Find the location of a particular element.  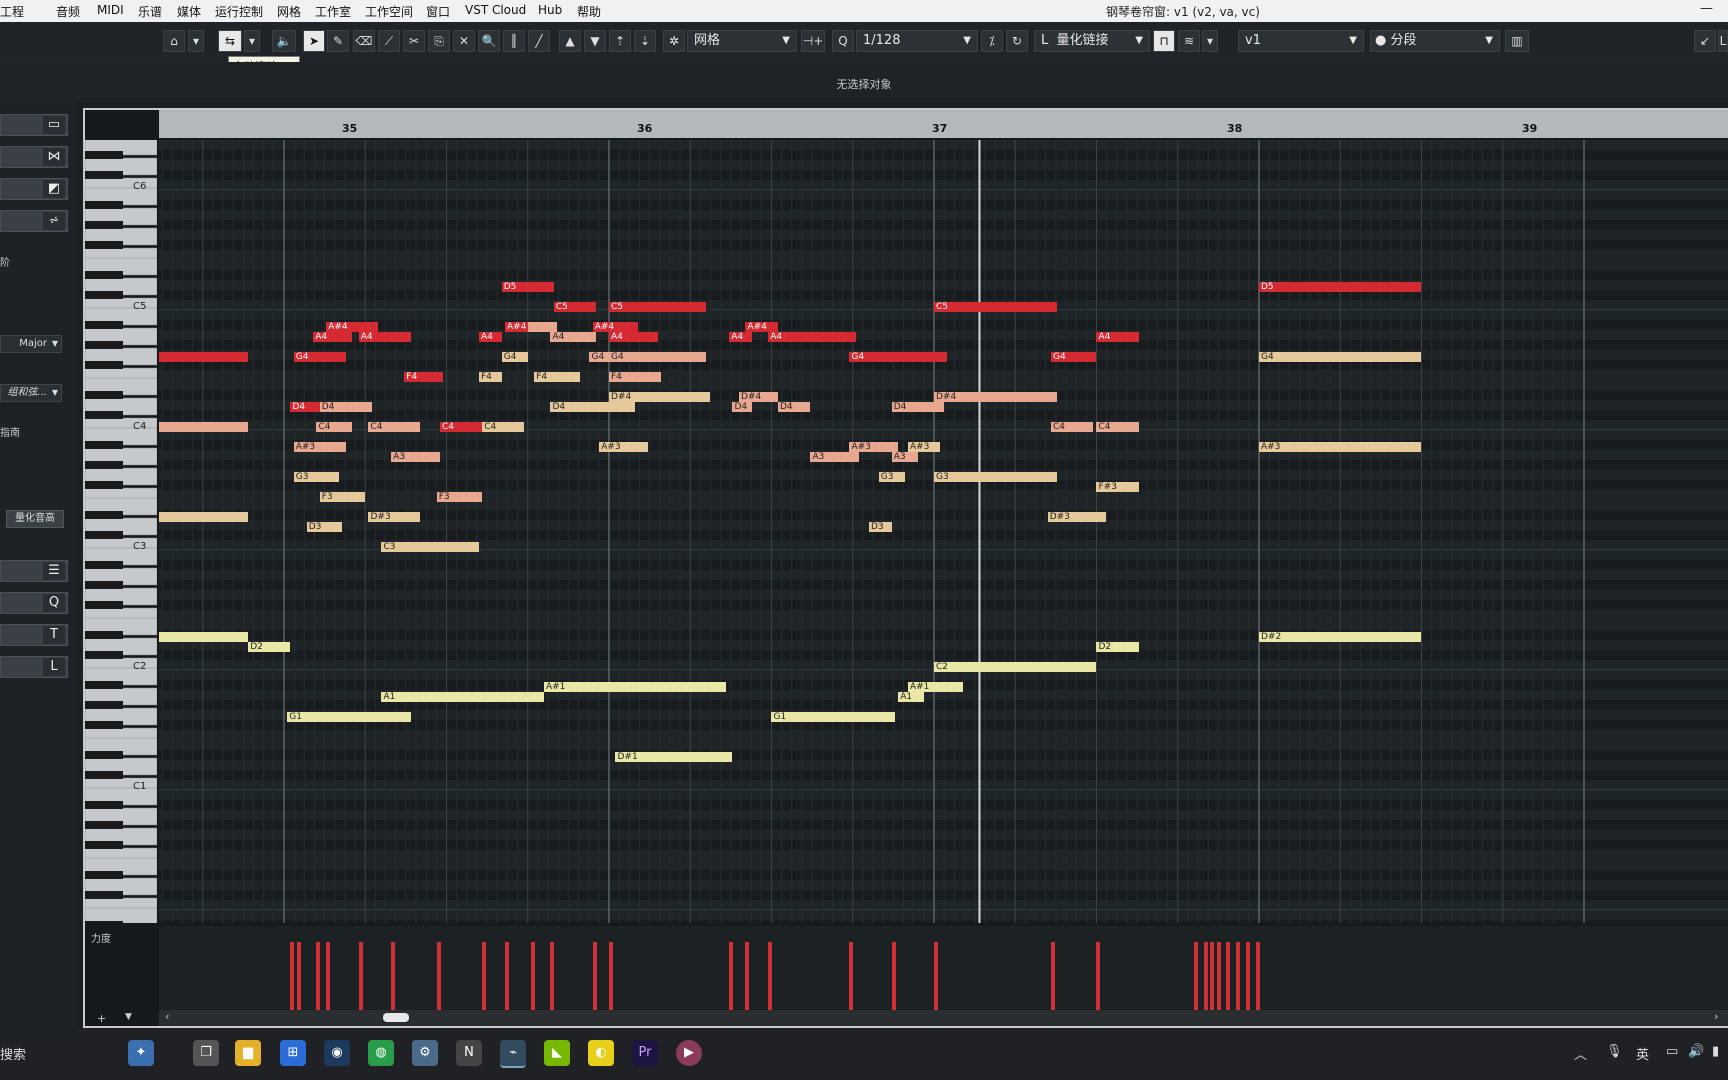

midi-note: F3 is located at coordinates (459, 497).